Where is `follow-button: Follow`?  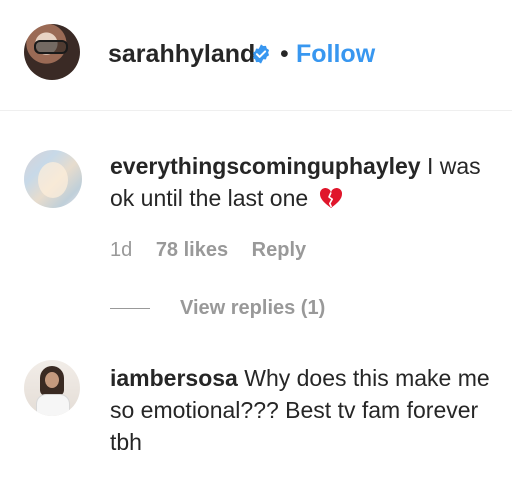 follow-button: Follow is located at coordinates (335, 54).